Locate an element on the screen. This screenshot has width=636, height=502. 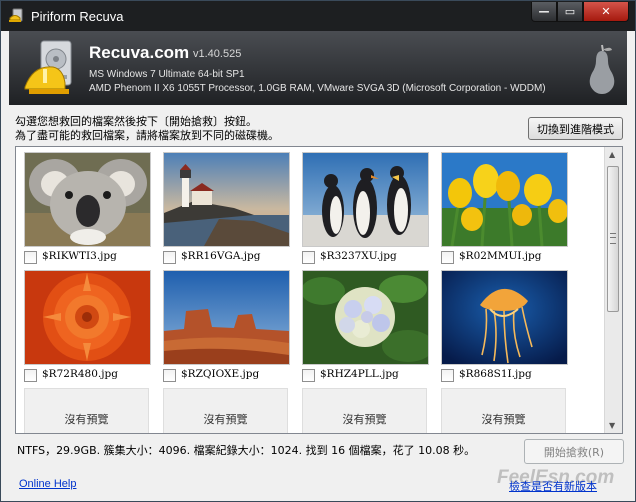
close-button: ✕ is located at coordinates (606, 12).